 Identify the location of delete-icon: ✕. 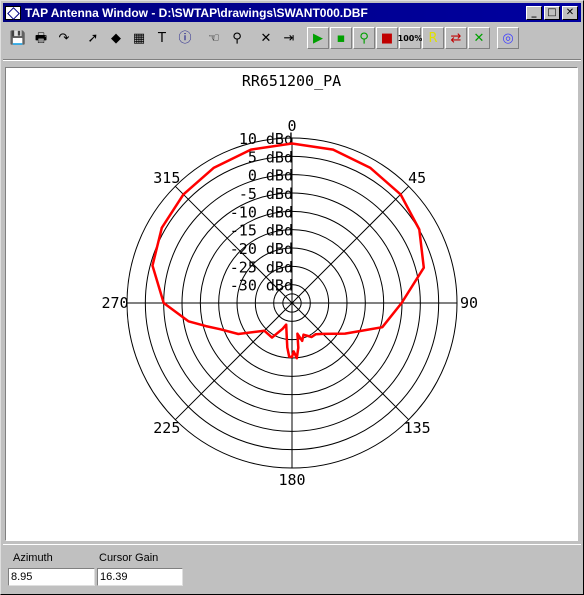
(266, 38).